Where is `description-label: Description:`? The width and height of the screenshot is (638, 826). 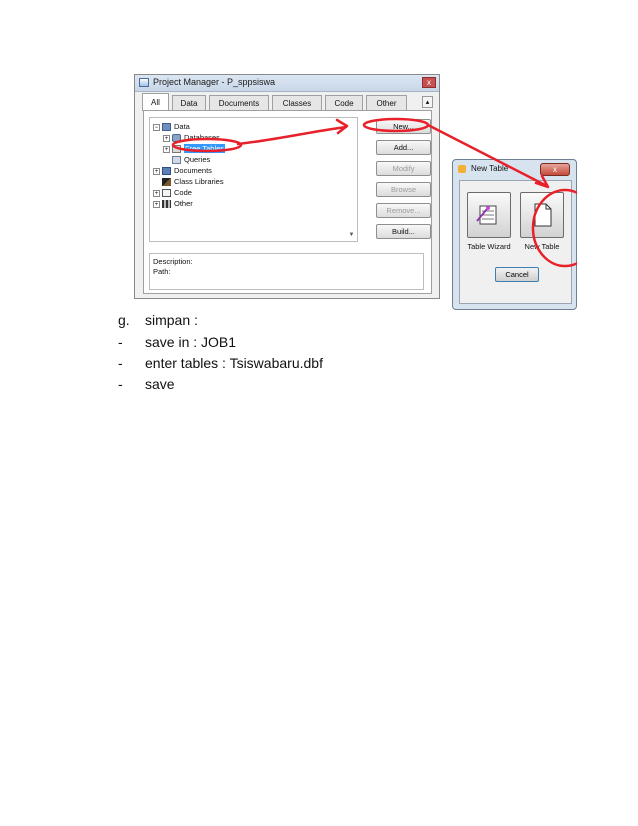 description-label: Description: is located at coordinates (173, 261).